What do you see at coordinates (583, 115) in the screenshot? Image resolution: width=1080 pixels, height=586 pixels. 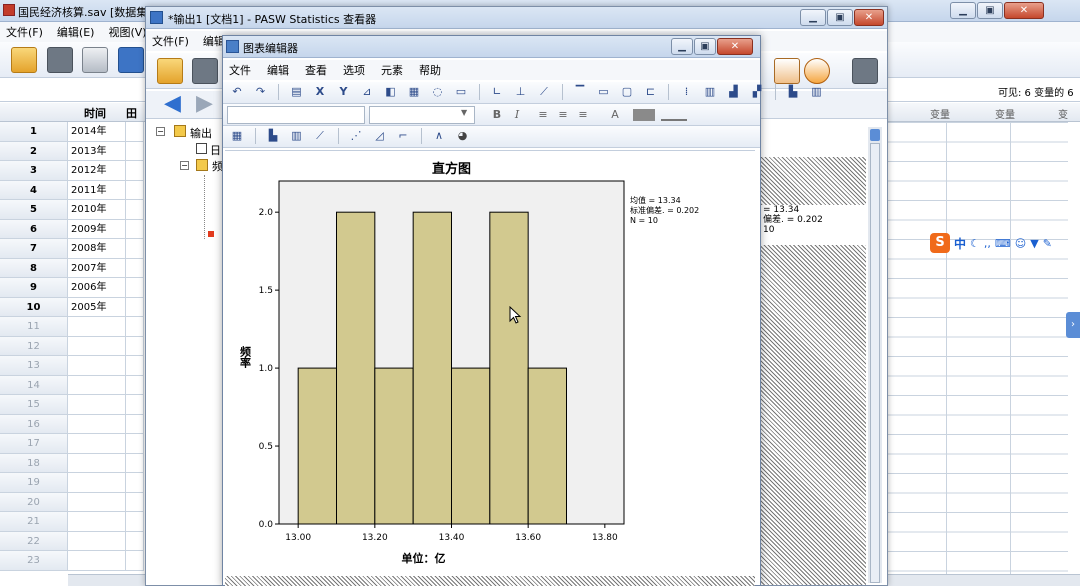 I see `align-right-icon: ≡` at bounding box center [583, 115].